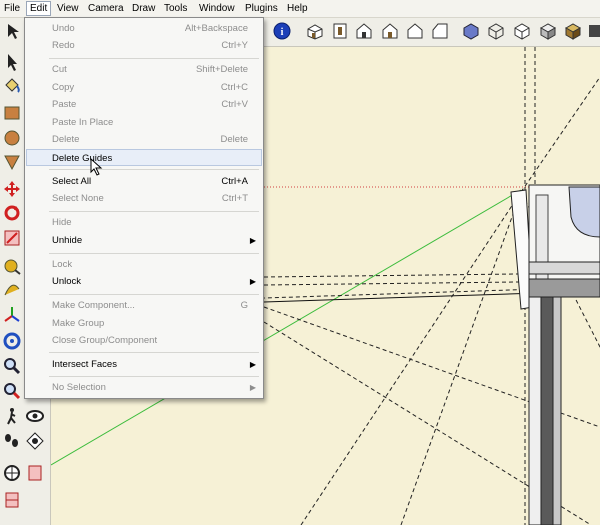  Describe the element at coordinates (522, 31) in the screenshot. I see `hidden-line-icon` at that location.